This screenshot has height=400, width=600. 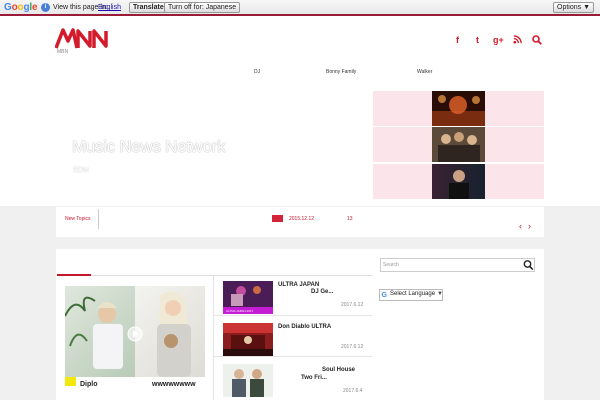 I want to click on hero-subtitle: EDM, so click(x=81, y=170).